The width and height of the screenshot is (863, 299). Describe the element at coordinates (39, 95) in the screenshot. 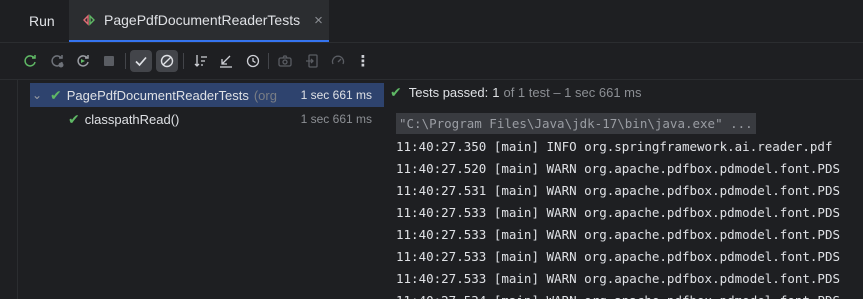

I see `chevron-down-icon: ⌄` at that location.